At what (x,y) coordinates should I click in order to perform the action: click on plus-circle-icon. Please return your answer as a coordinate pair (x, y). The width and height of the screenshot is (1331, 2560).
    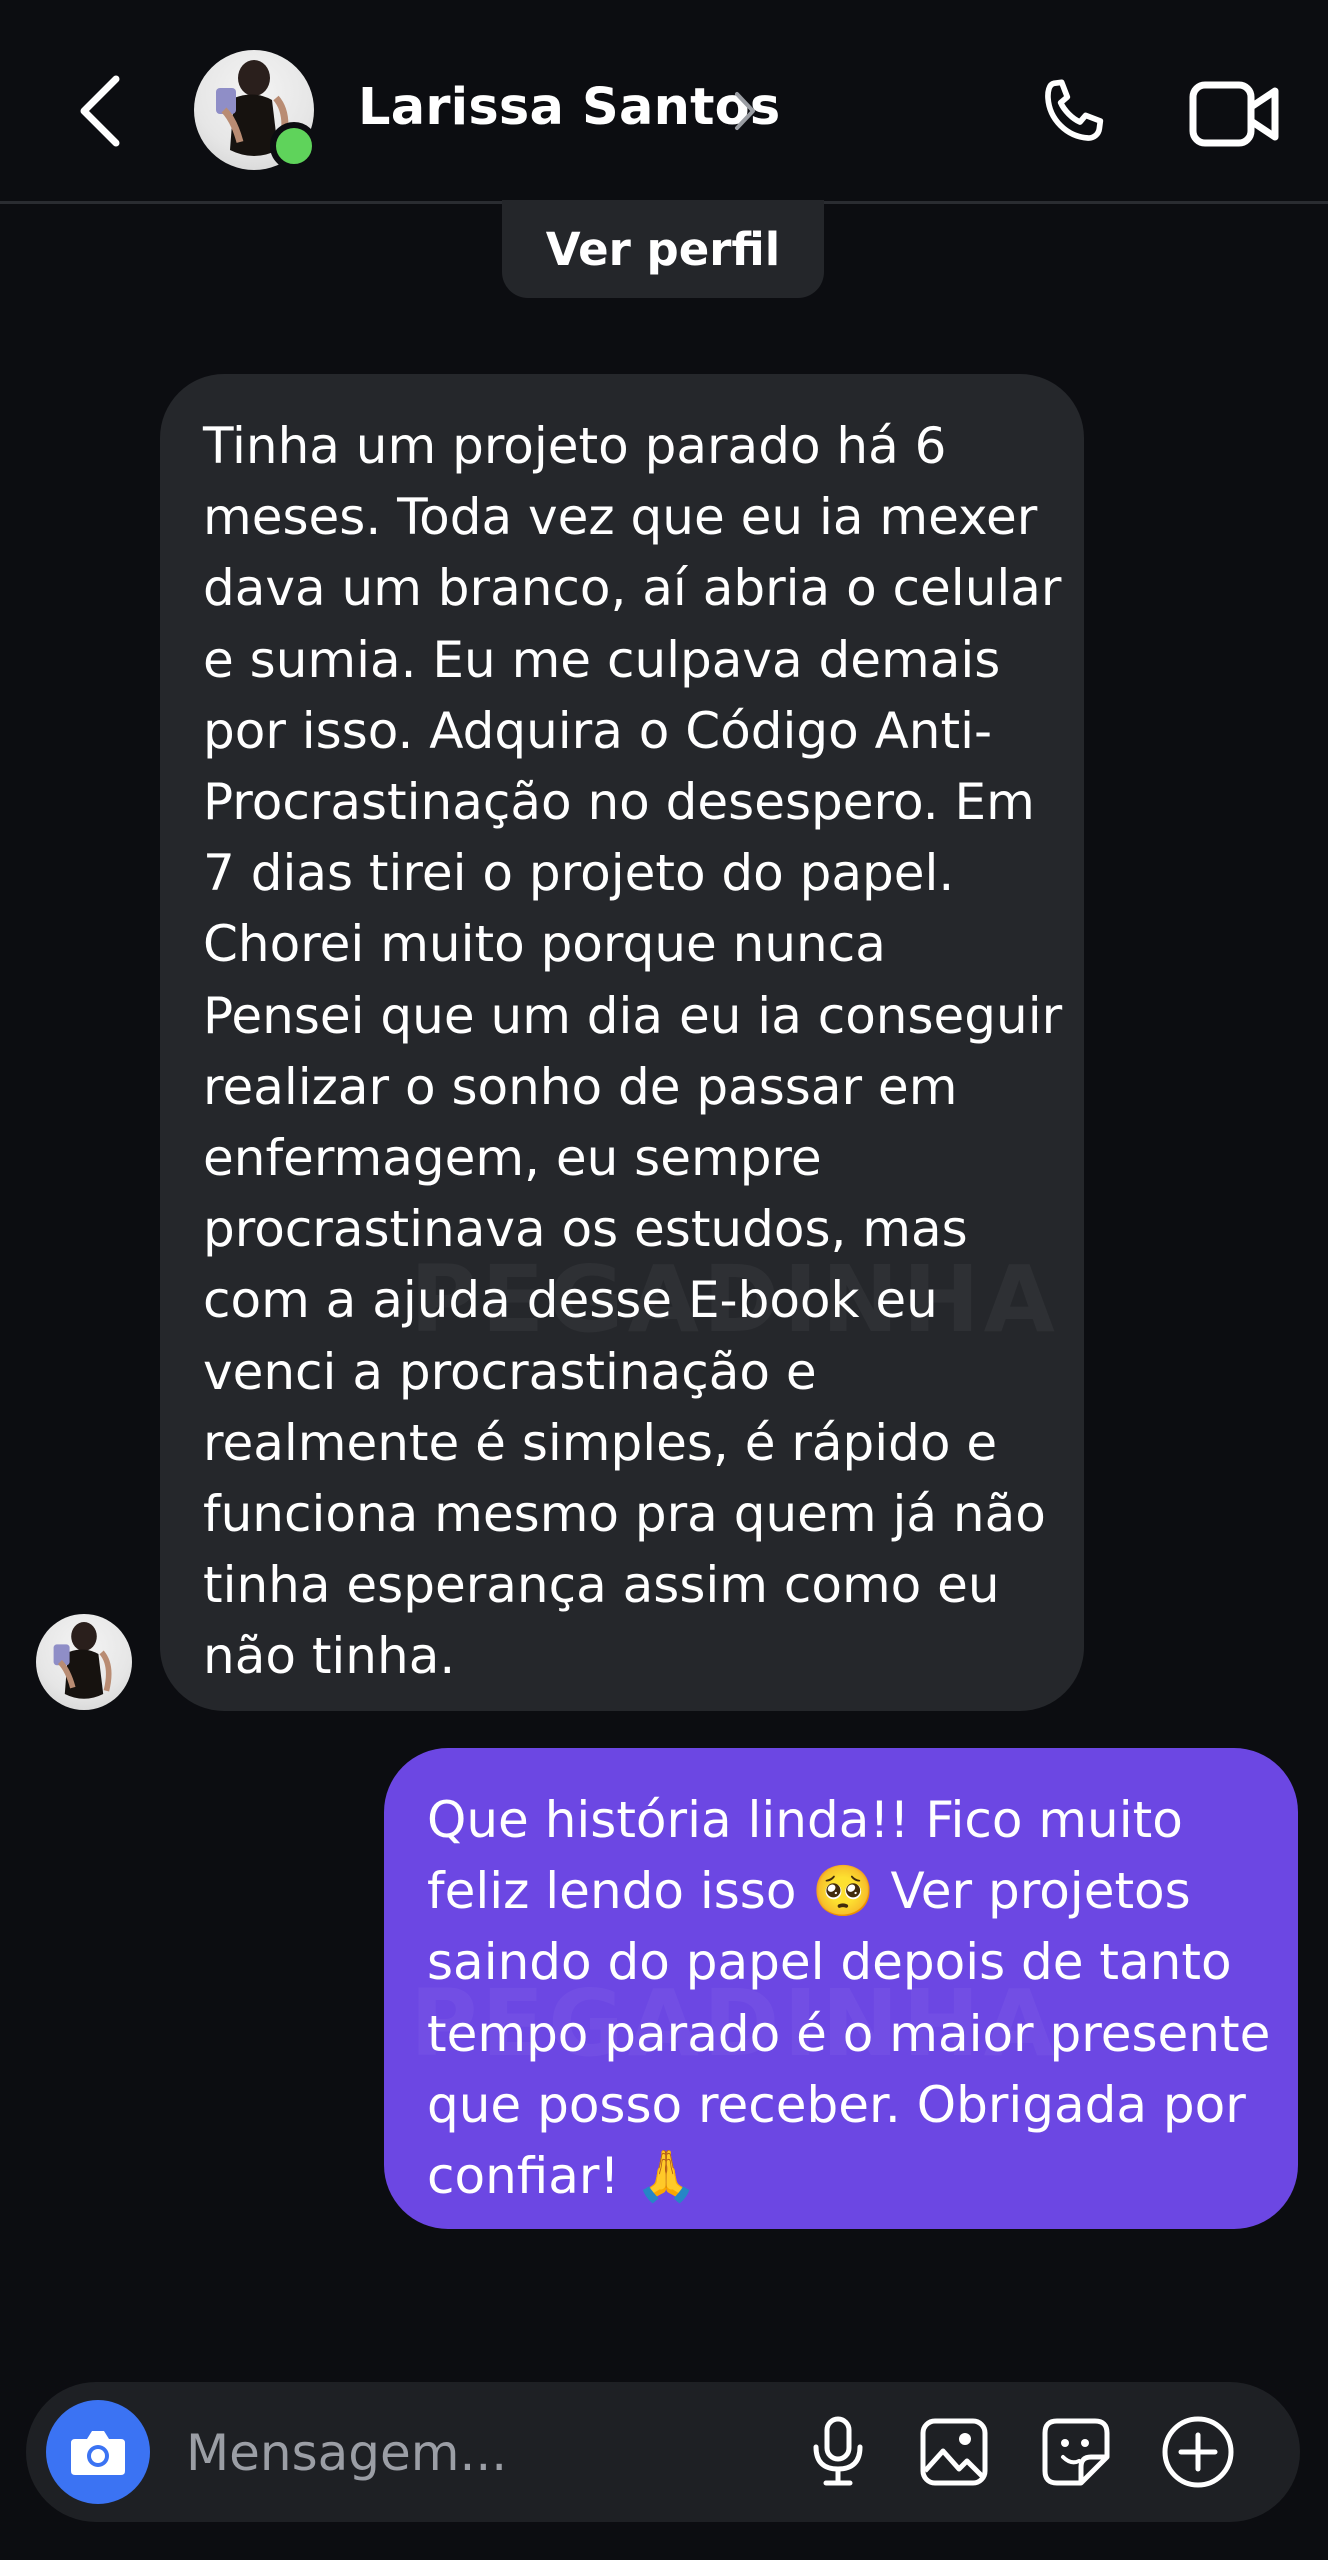
    Looking at the image, I should click on (1198, 2452).